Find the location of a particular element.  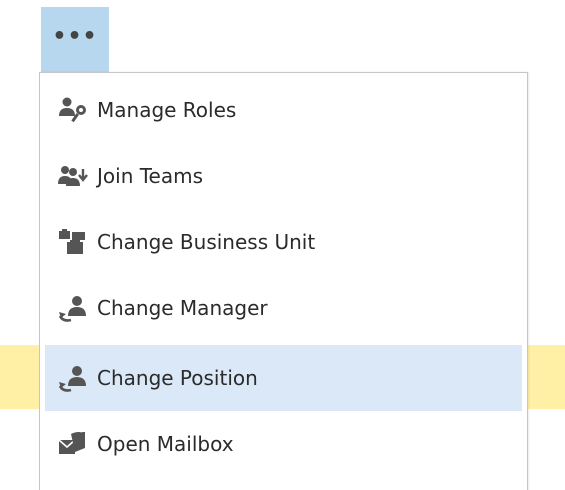

menu-item-change-position: Change Position is located at coordinates (283, 378).